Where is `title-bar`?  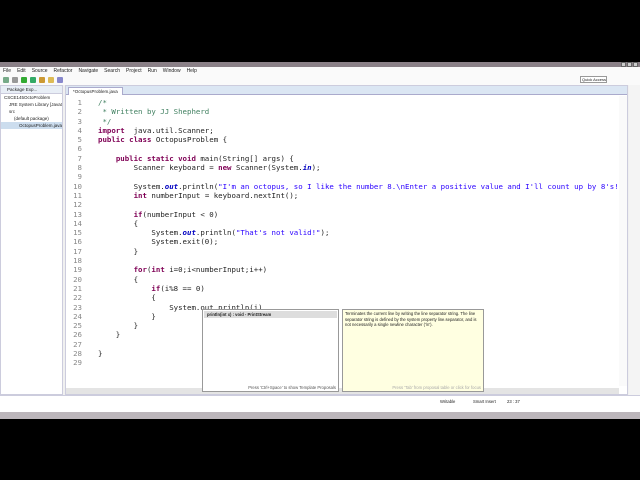
title-bar is located at coordinates (320, 64).